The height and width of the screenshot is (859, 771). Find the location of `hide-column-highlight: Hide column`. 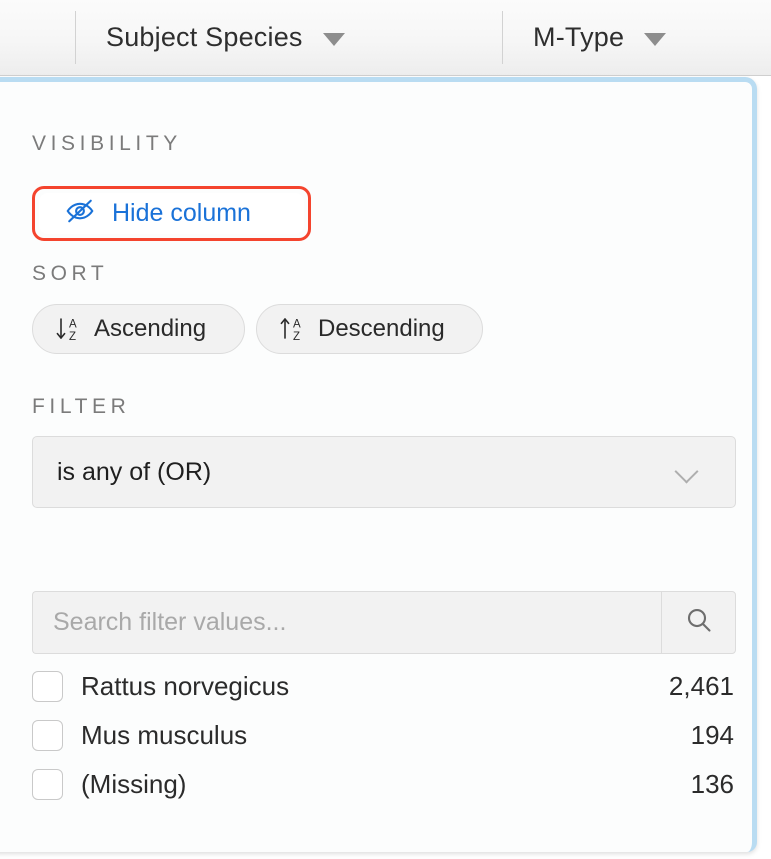

hide-column-highlight: Hide column is located at coordinates (171, 213).